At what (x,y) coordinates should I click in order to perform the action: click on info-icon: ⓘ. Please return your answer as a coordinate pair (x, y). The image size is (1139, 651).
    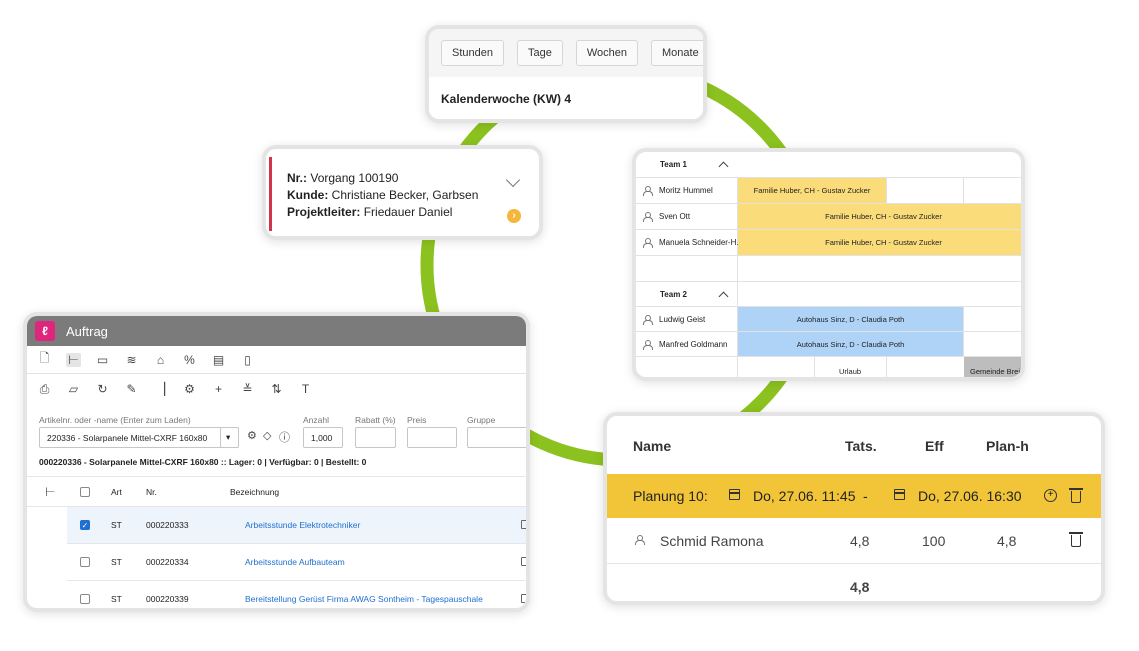
    Looking at the image, I should click on (284, 437).